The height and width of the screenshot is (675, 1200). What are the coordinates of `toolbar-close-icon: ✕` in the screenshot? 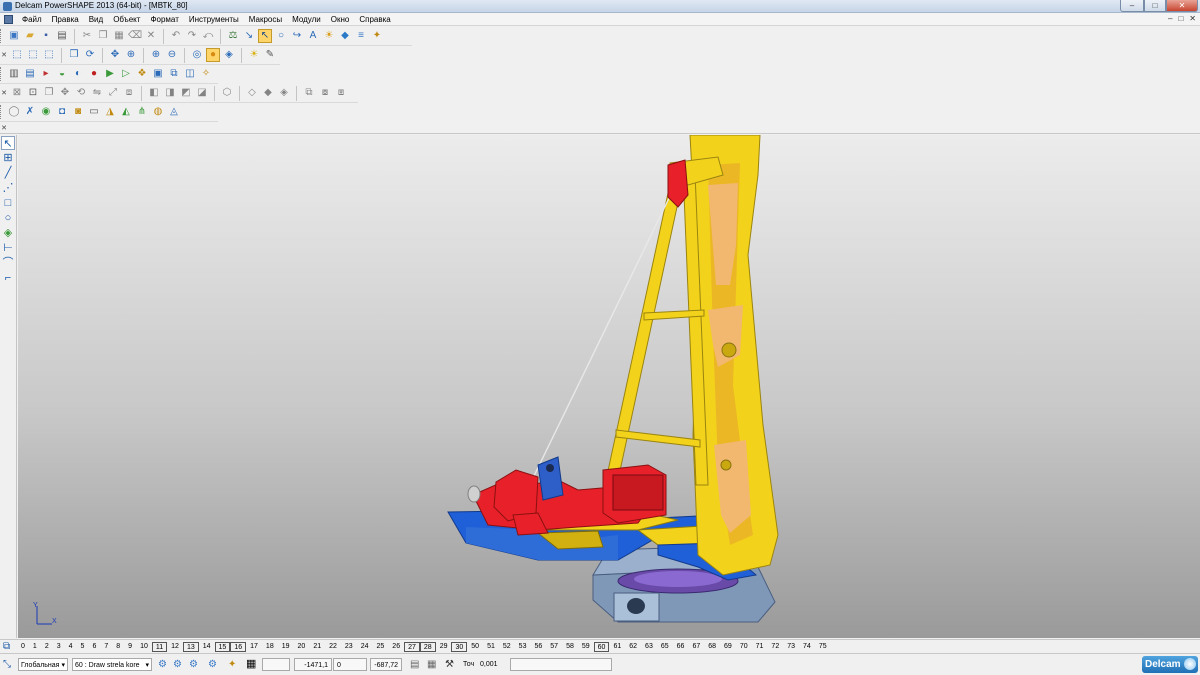 It's located at (4, 93).